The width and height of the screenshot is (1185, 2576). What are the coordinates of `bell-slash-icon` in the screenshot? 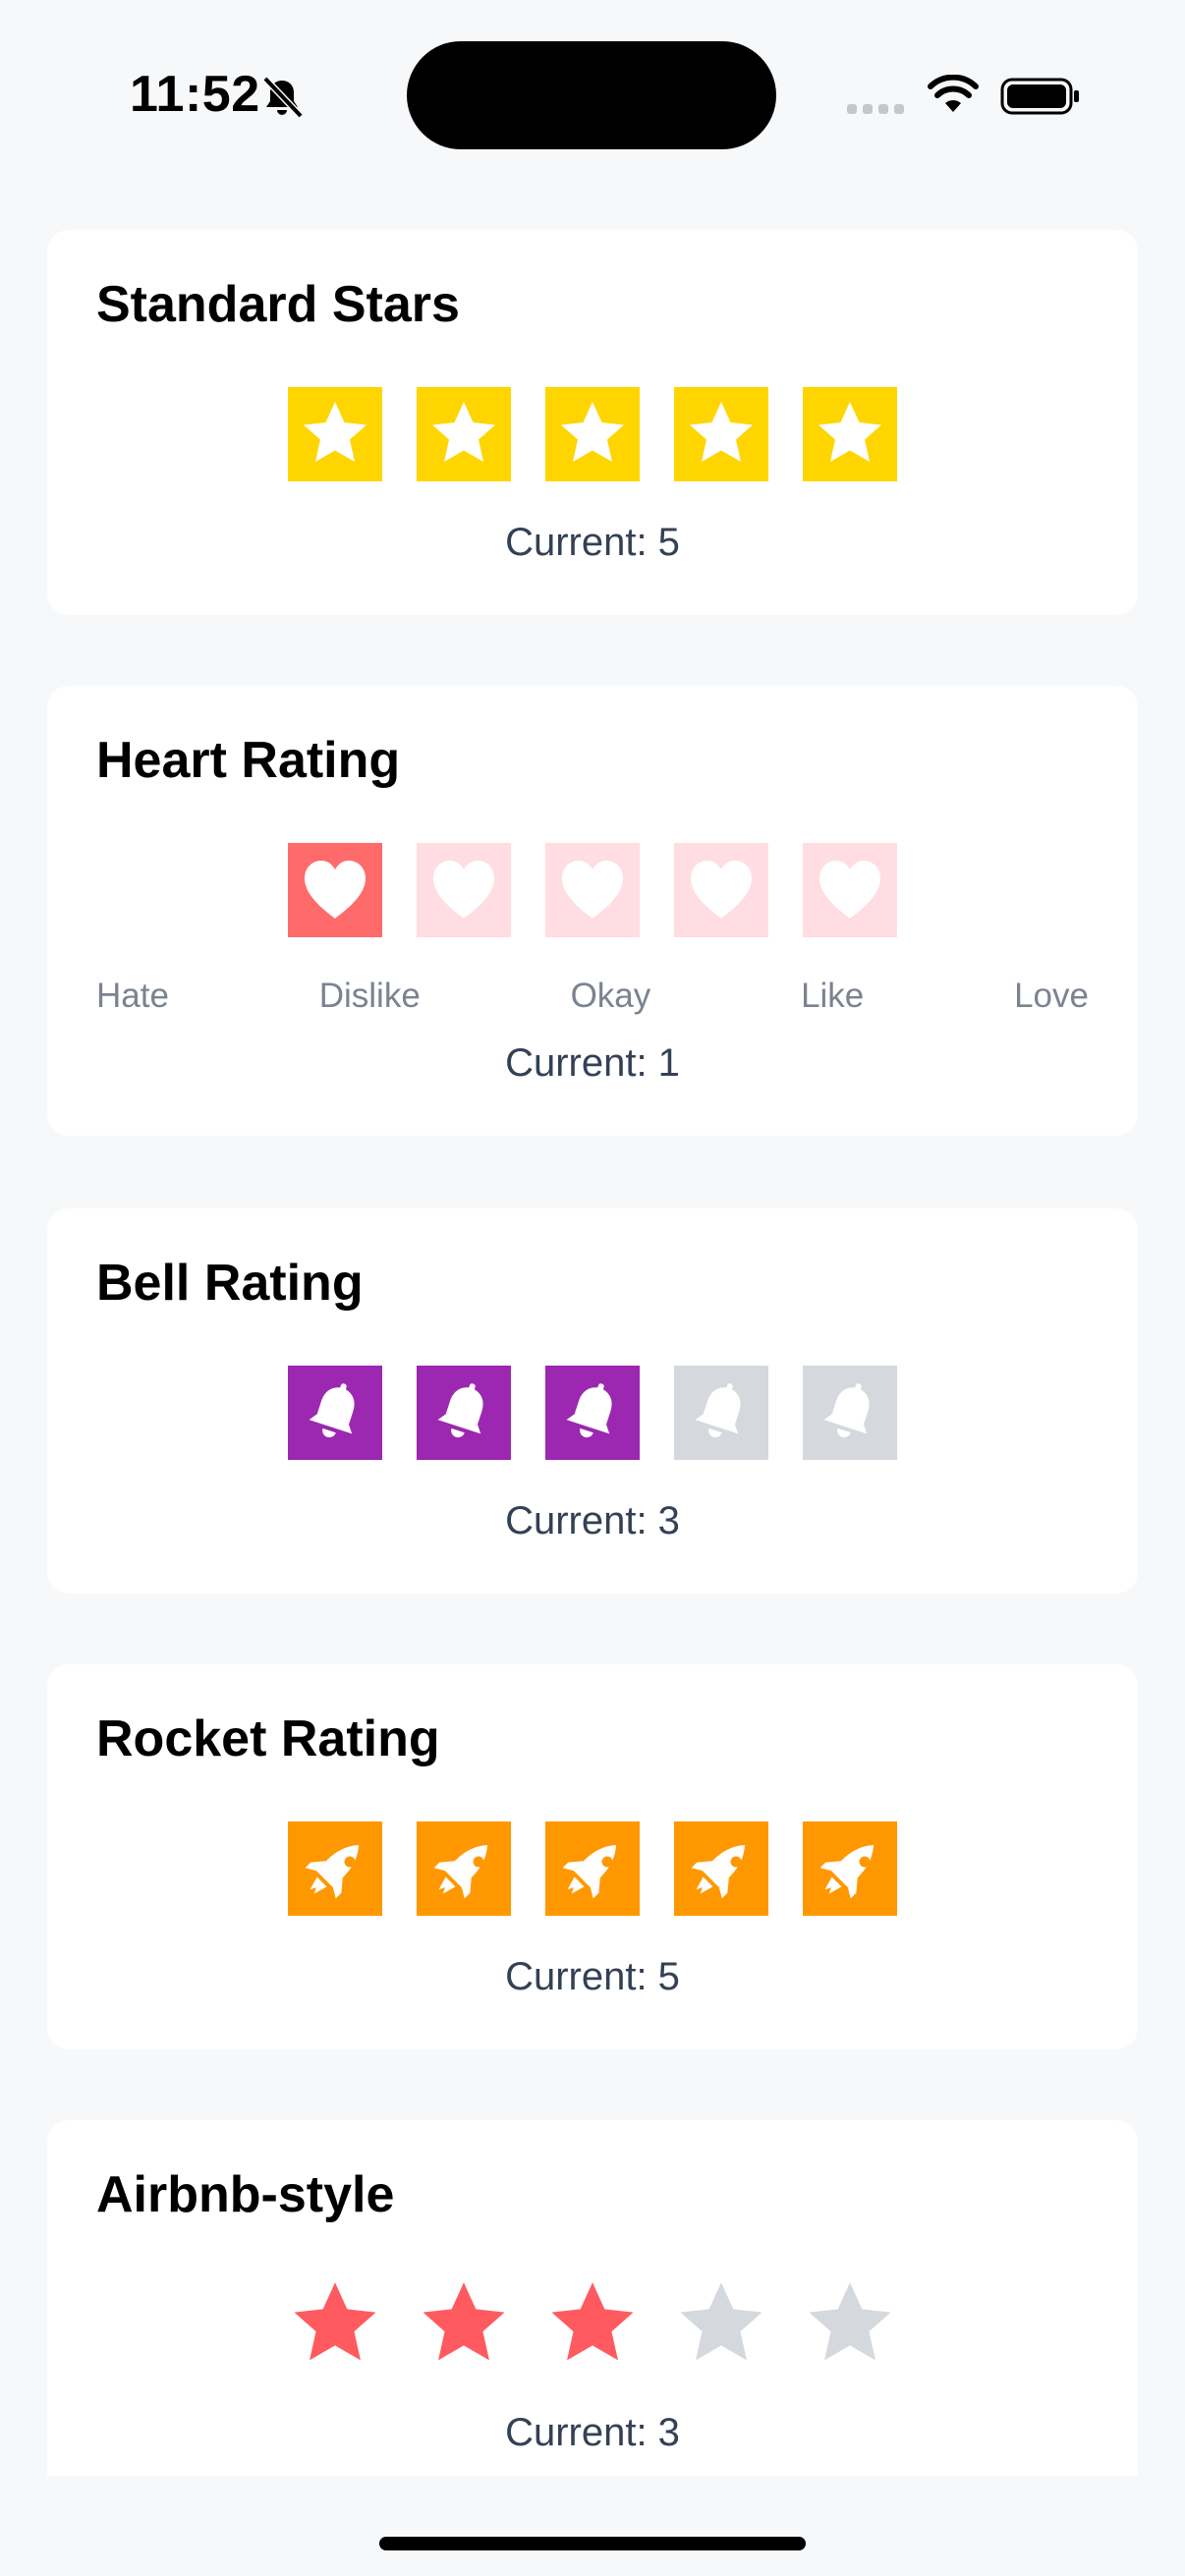 It's located at (283, 97).